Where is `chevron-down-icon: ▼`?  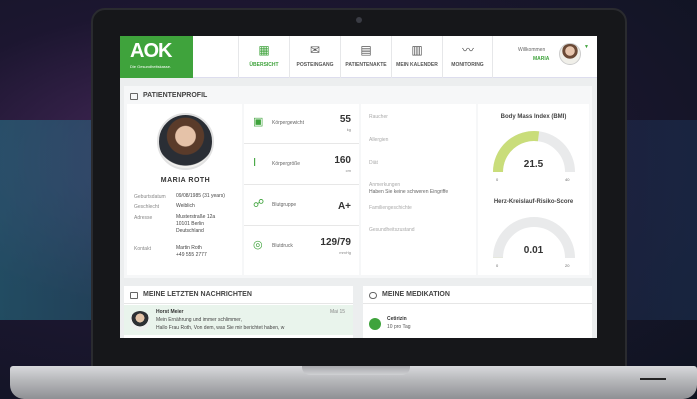
chevron-down-icon: ▼ is located at coordinates (586, 47).